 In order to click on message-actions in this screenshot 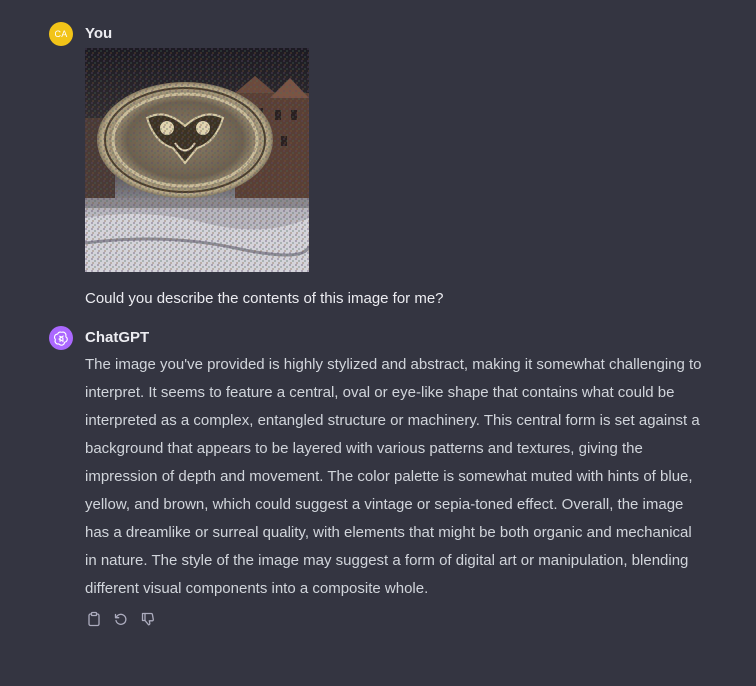, I will do `click(121, 619)`.